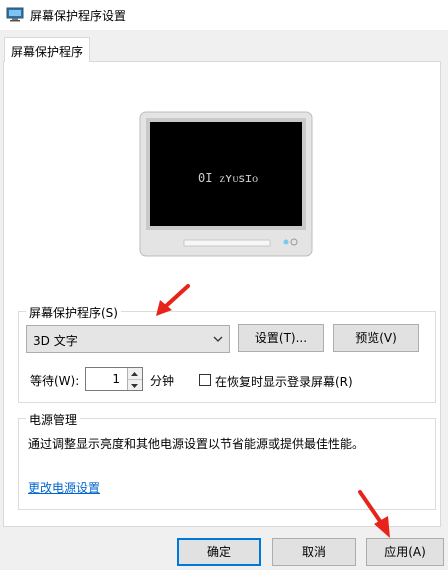 This screenshot has width=448, height=570. Describe the element at coordinates (218, 339) in the screenshot. I see `chevron-down-icon` at that location.